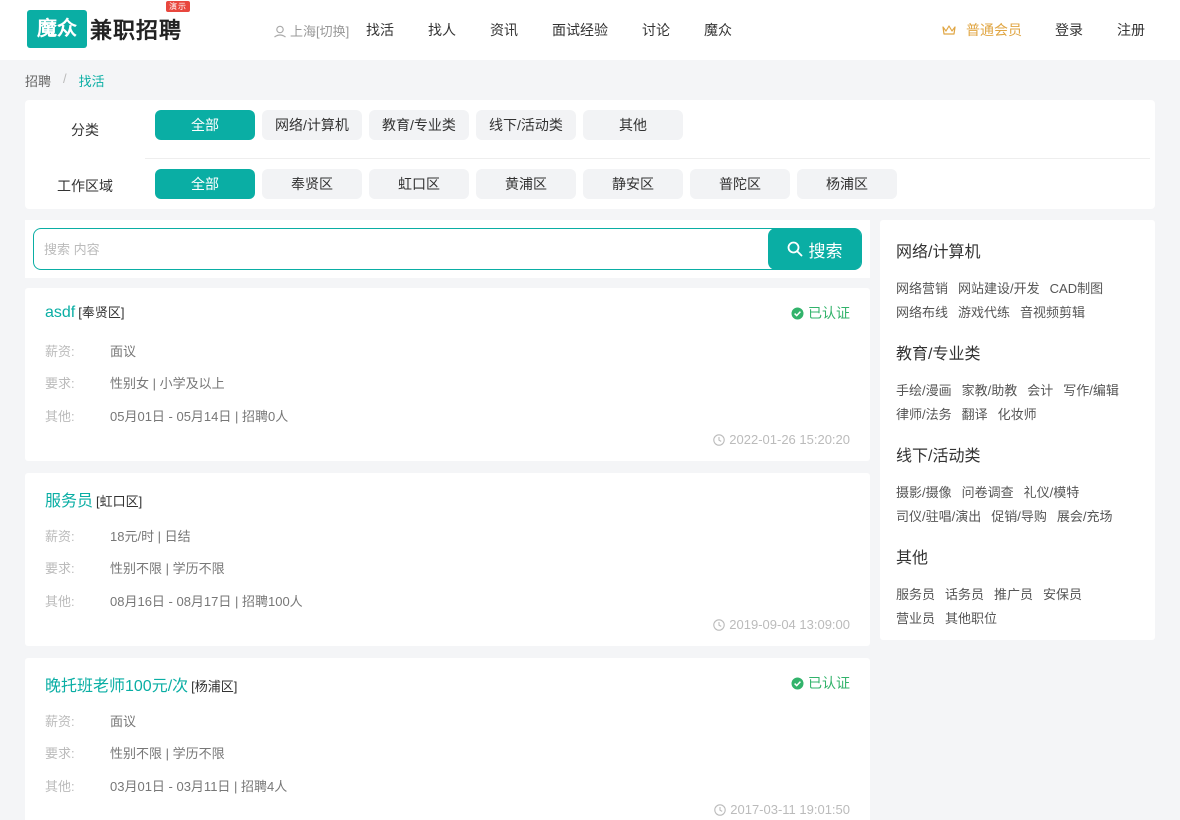  What do you see at coordinates (1052, 493) in the screenshot?
I see `sidebar-tag: 礼仪/模特` at bounding box center [1052, 493].